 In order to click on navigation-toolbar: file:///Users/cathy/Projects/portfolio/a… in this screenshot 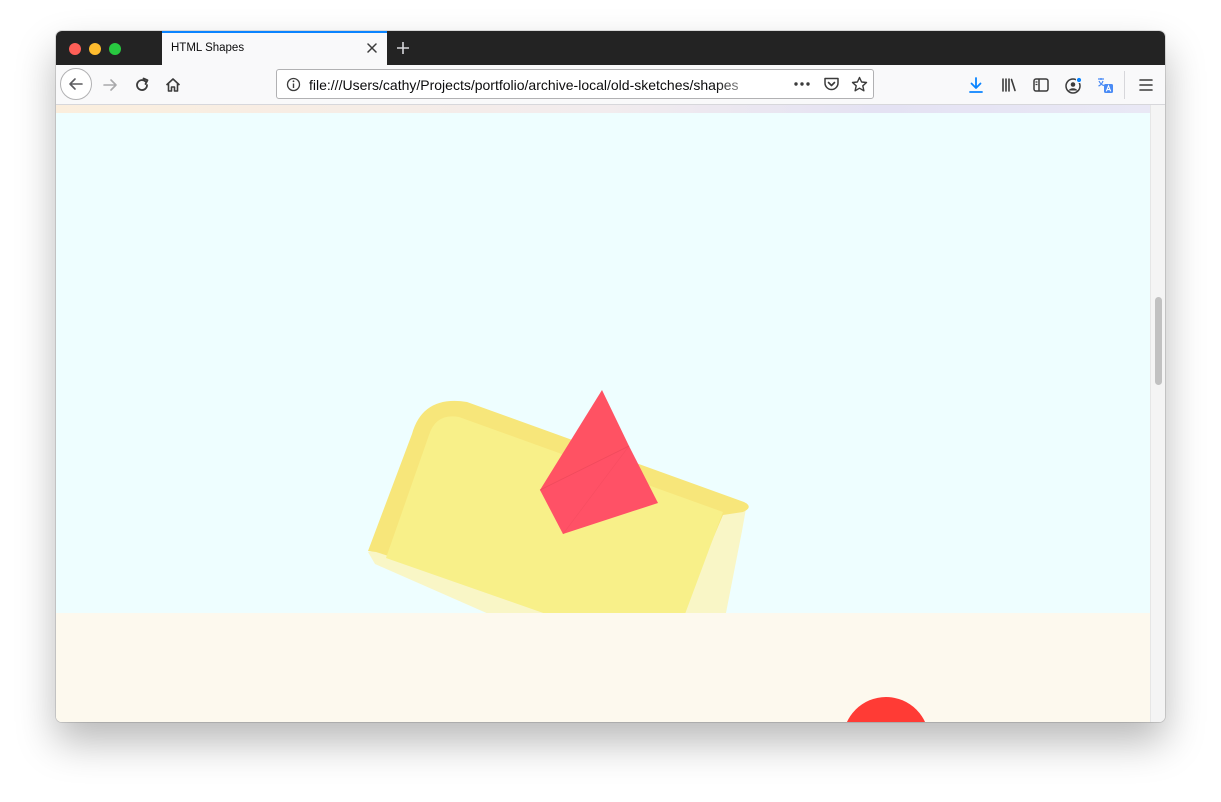, I will do `click(610, 85)`.